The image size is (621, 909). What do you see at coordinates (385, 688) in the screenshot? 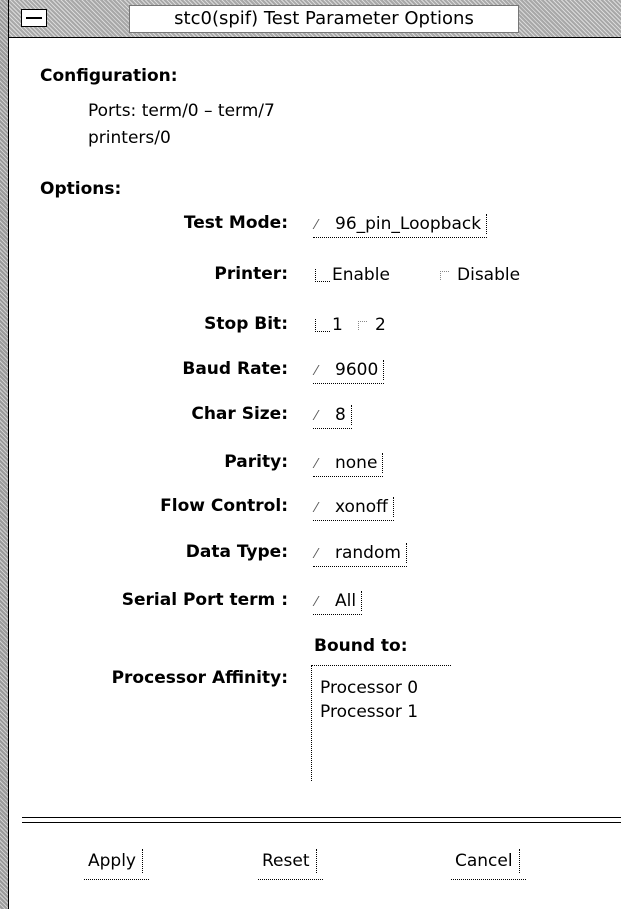
I see `list-item: Processor 0` at bounding box center [385, 688].